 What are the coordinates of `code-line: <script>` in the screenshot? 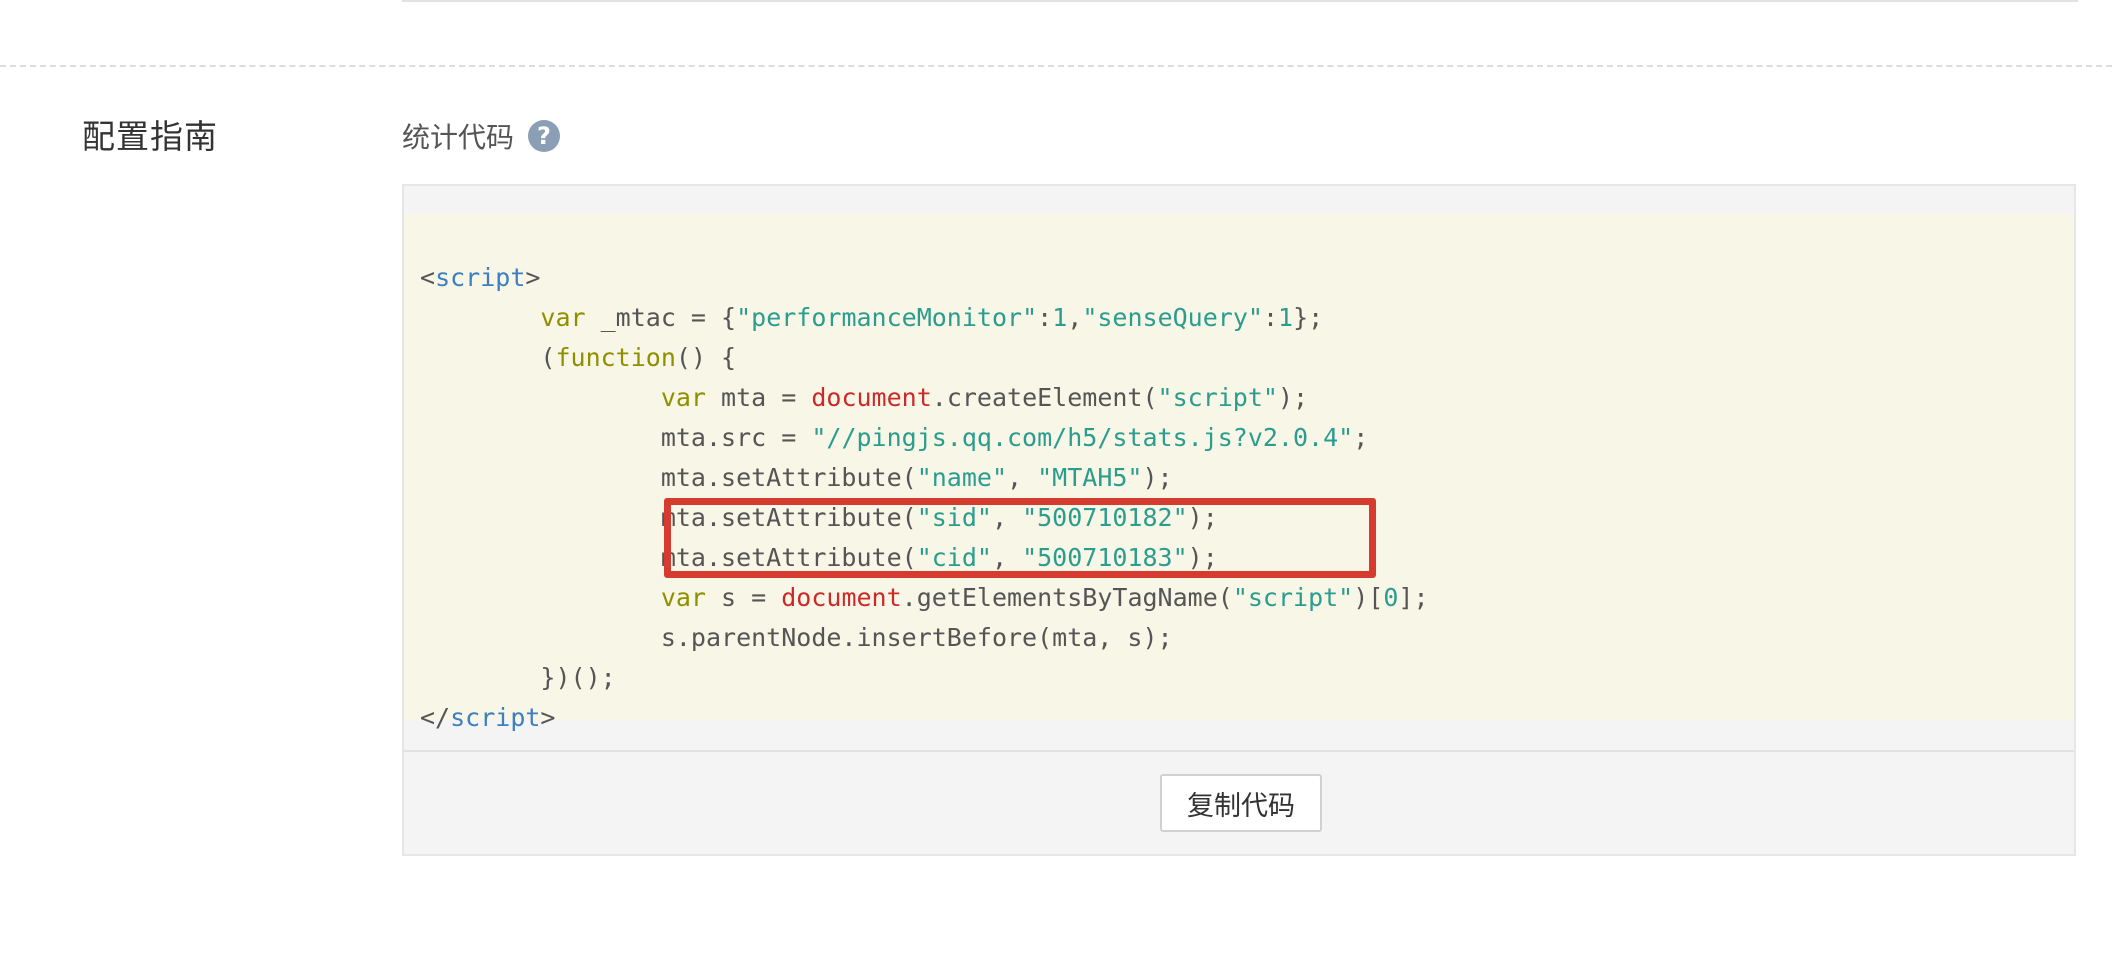 It's located at (480, 277).